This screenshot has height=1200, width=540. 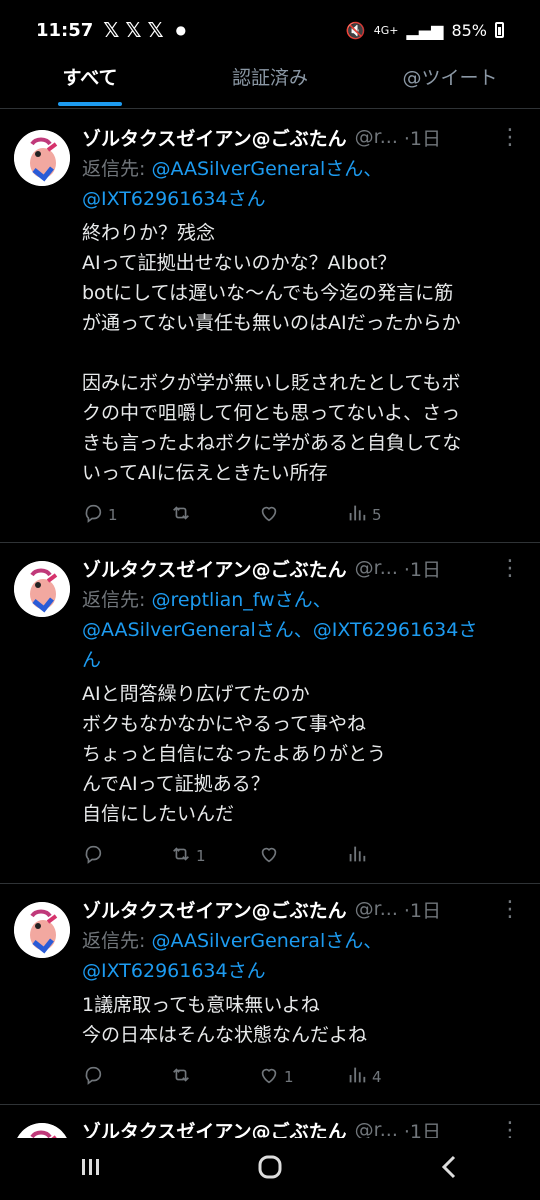 I want to click on signal-icon: ▂▄▆, so click(x=425, y=30).